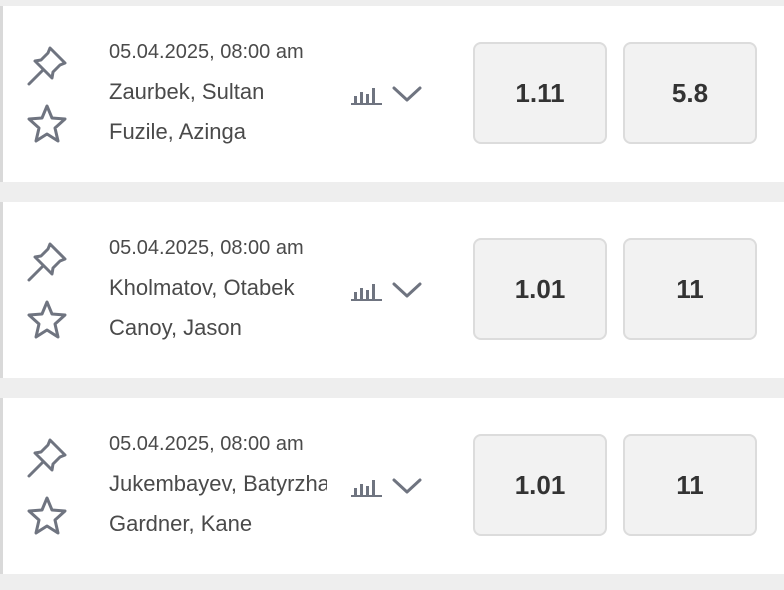 This screenshot has height=590, width=784. Describe the element at coordinates (187, 91) in the screenshot. I see `player-1: Zaurbek, Sultan` at that location.